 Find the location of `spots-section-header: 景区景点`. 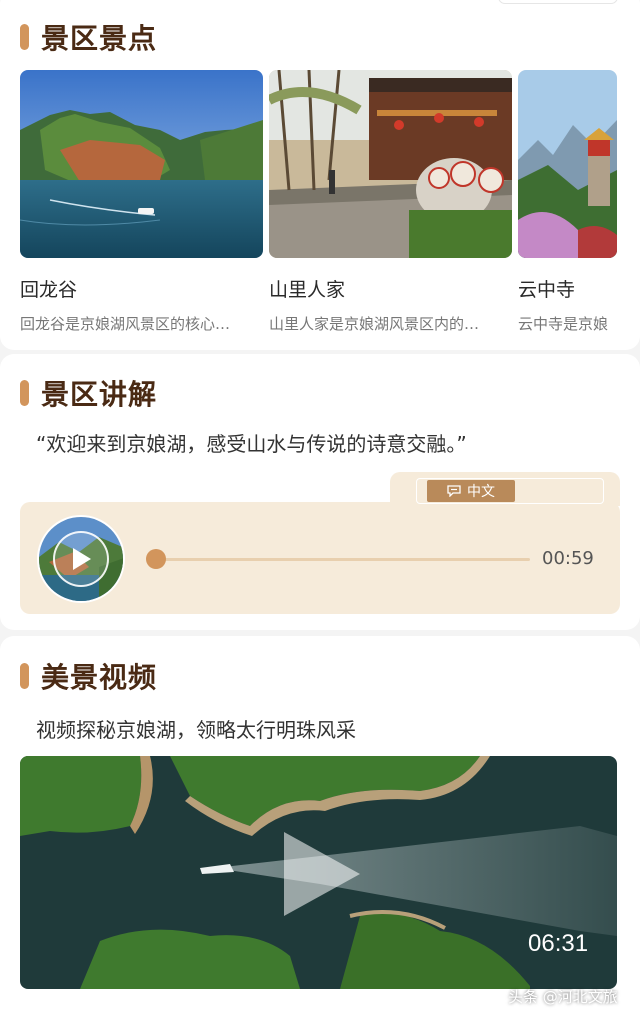

spots-section-header: 景区景点 is located at coordinates (88, 37).